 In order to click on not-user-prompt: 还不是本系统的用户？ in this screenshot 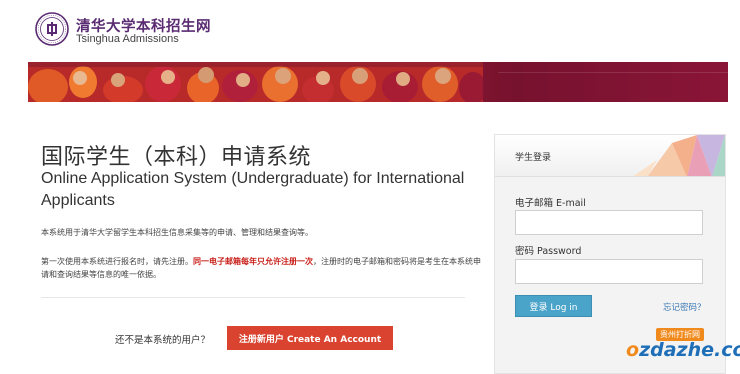, I will do `click(163, 340)`.